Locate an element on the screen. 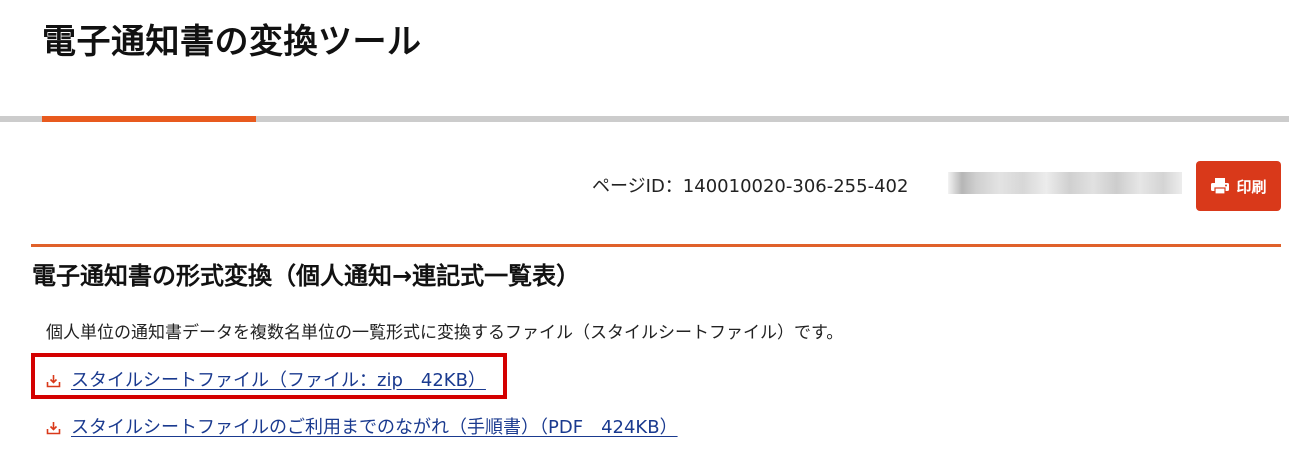 The height and width of the screenshot is (453, 1289). title-divider-accent is located at coordinates (149, 119).